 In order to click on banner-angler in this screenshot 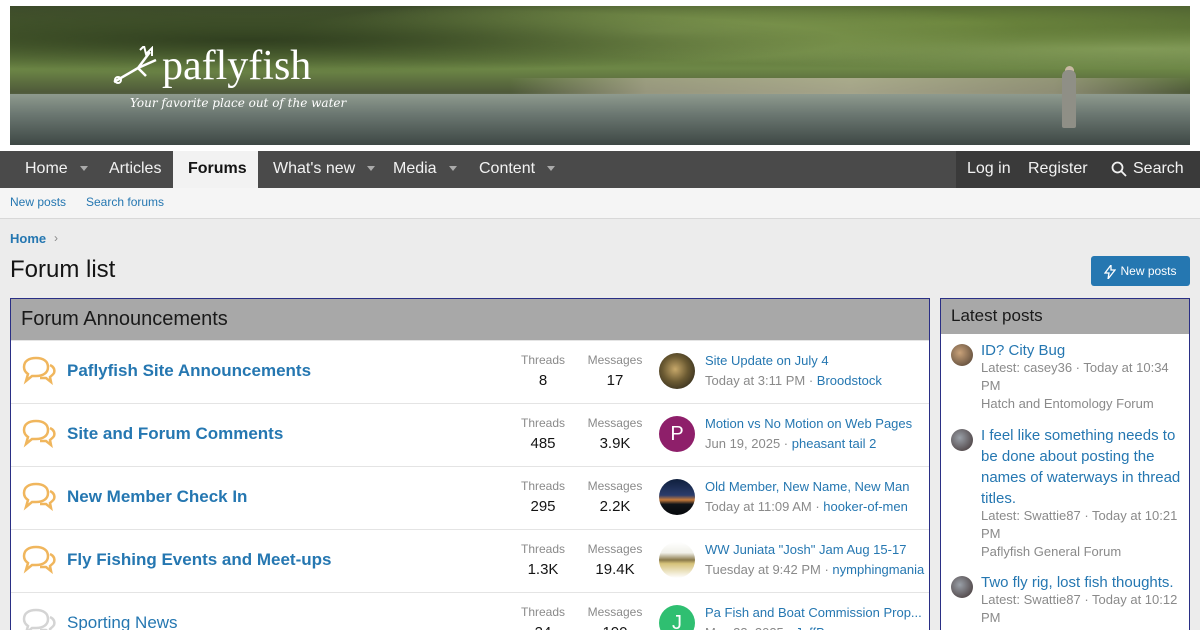, I will do `click(1069, 99)`.